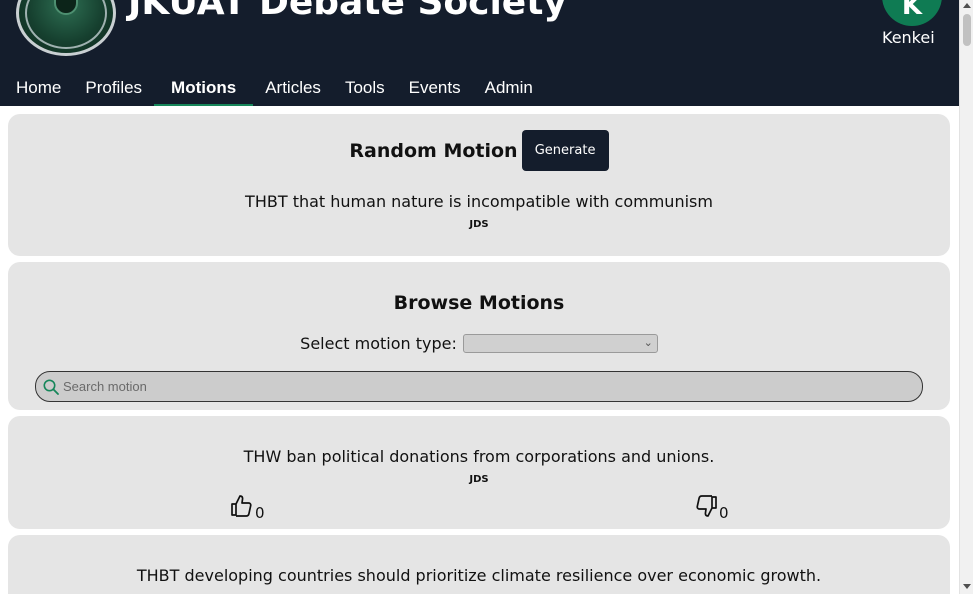  What do you see at coordinates (36, 91) in the screenshot?
I see `nav-home: Home` at bounding box center [36, 91].